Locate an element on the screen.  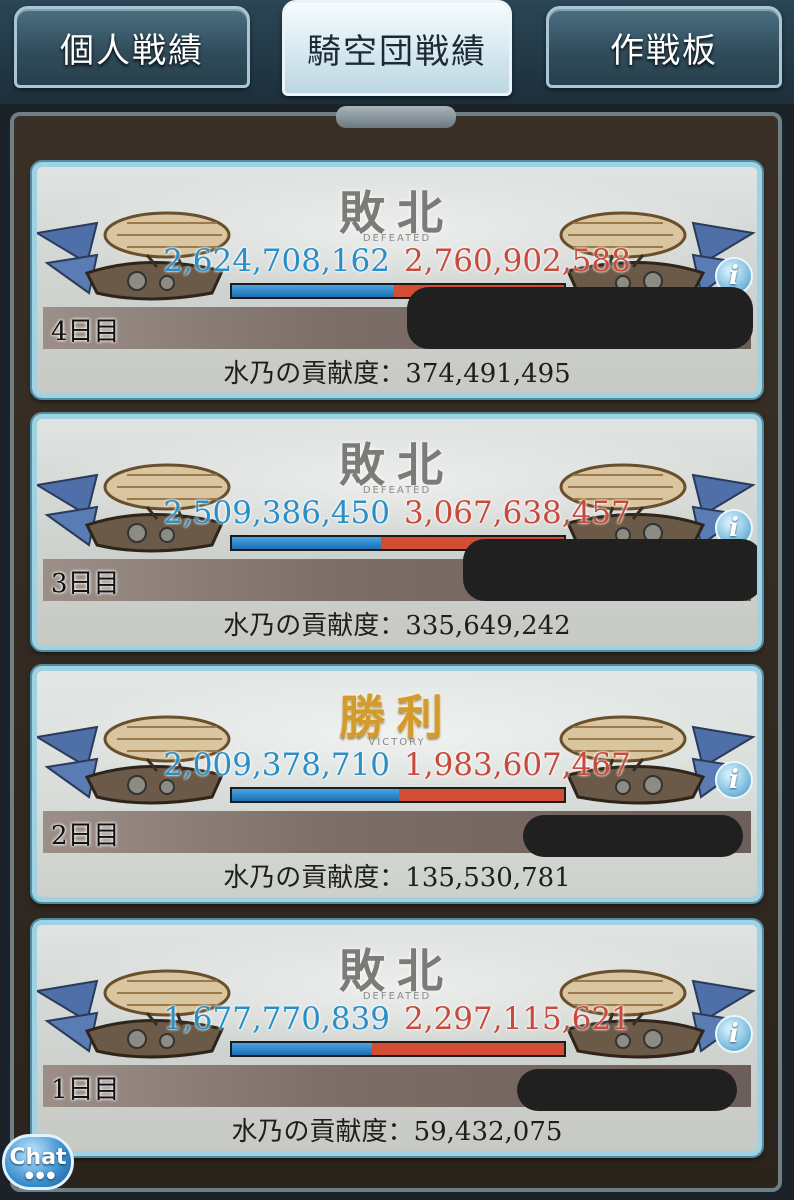
contribution-row: 水乃の貢献度：374,491,495 is located at coordinates (397, 371).